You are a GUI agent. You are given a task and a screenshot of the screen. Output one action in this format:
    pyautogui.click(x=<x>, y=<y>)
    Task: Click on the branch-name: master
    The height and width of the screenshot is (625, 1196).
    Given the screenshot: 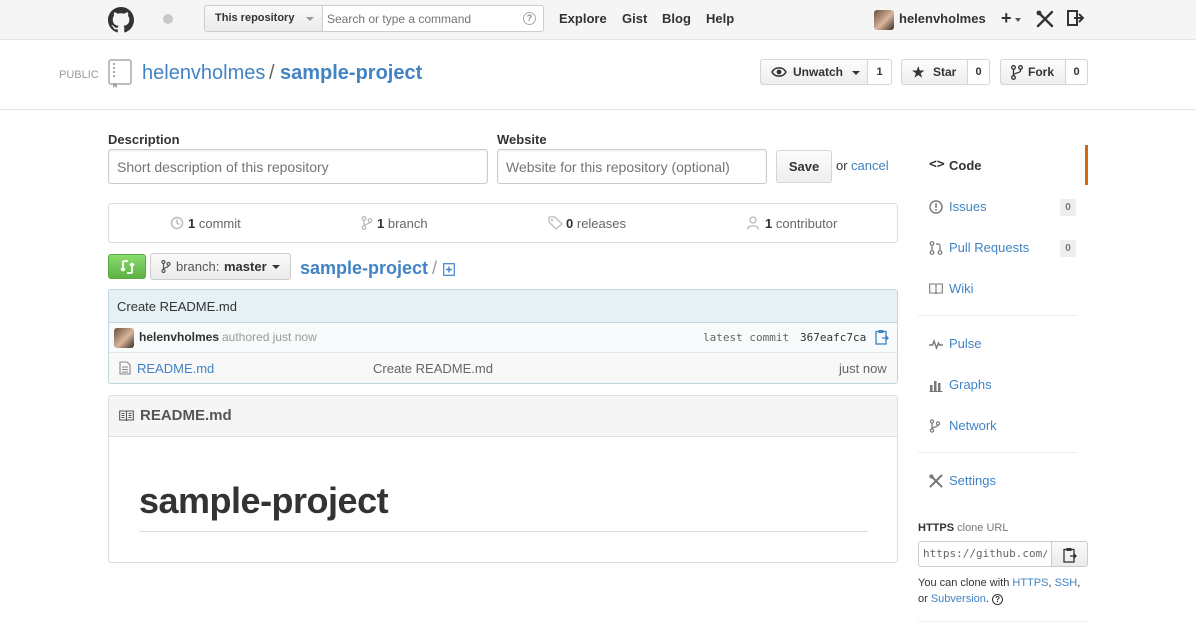 What is the action you would take?
    pyautogui.click(x=245, y=266)
    